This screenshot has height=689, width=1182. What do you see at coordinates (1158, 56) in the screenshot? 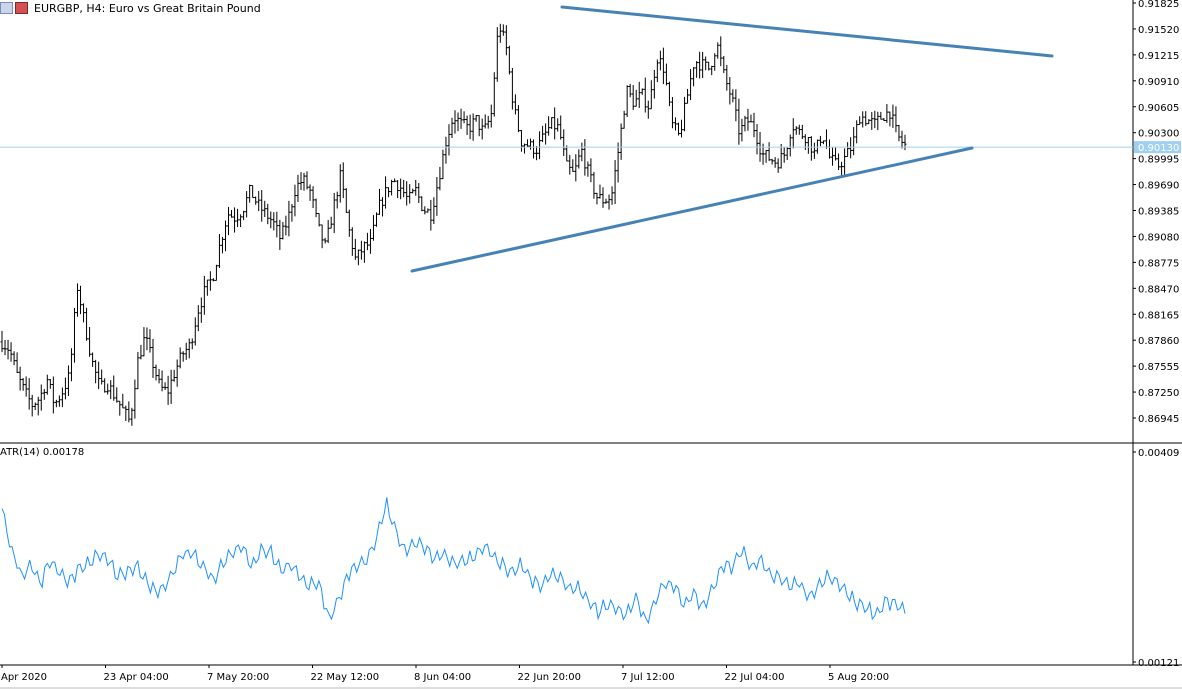
I see `price-tick-label: 0.91215` at bounding box center [1158, 56].